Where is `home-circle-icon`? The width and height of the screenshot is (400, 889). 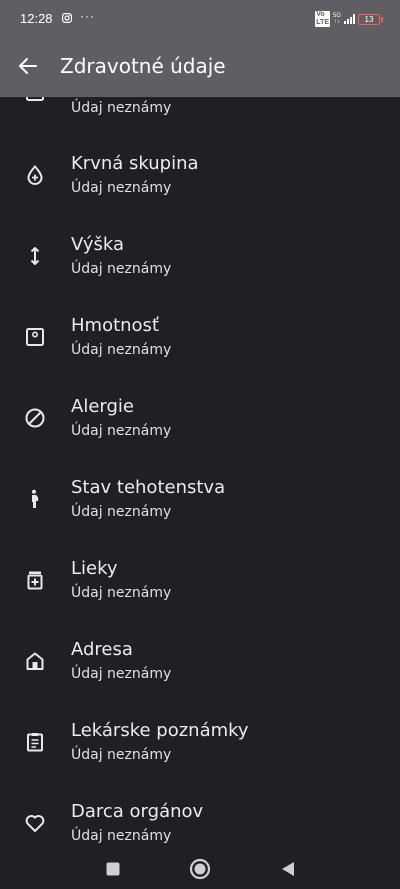 home-circle-icon is located at coordinates (200, 869).